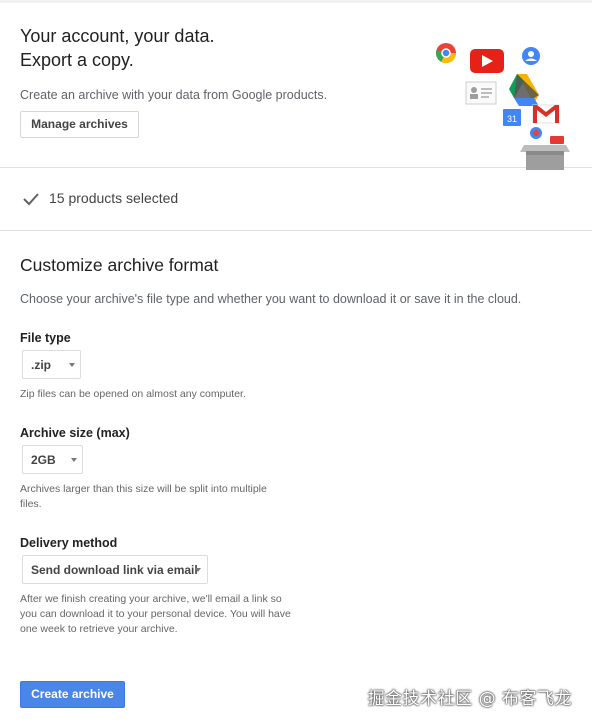 The height and width of the screenshot is (728, 592). What do you see at coordinates (45, 338) in the screenshot?
I see `file-type-label: File type` at bounding box center [45, 338].